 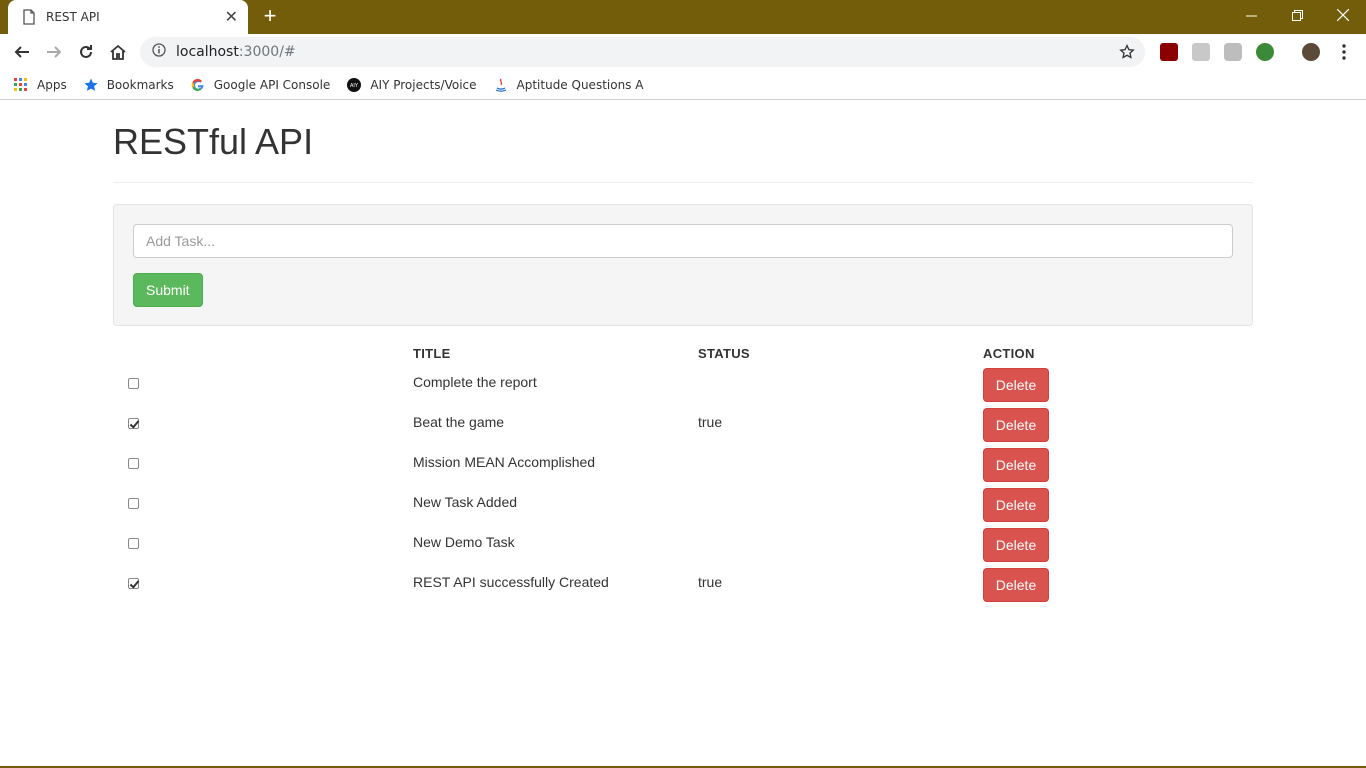 I want to click on java-icon, so click(x=501, y=85).